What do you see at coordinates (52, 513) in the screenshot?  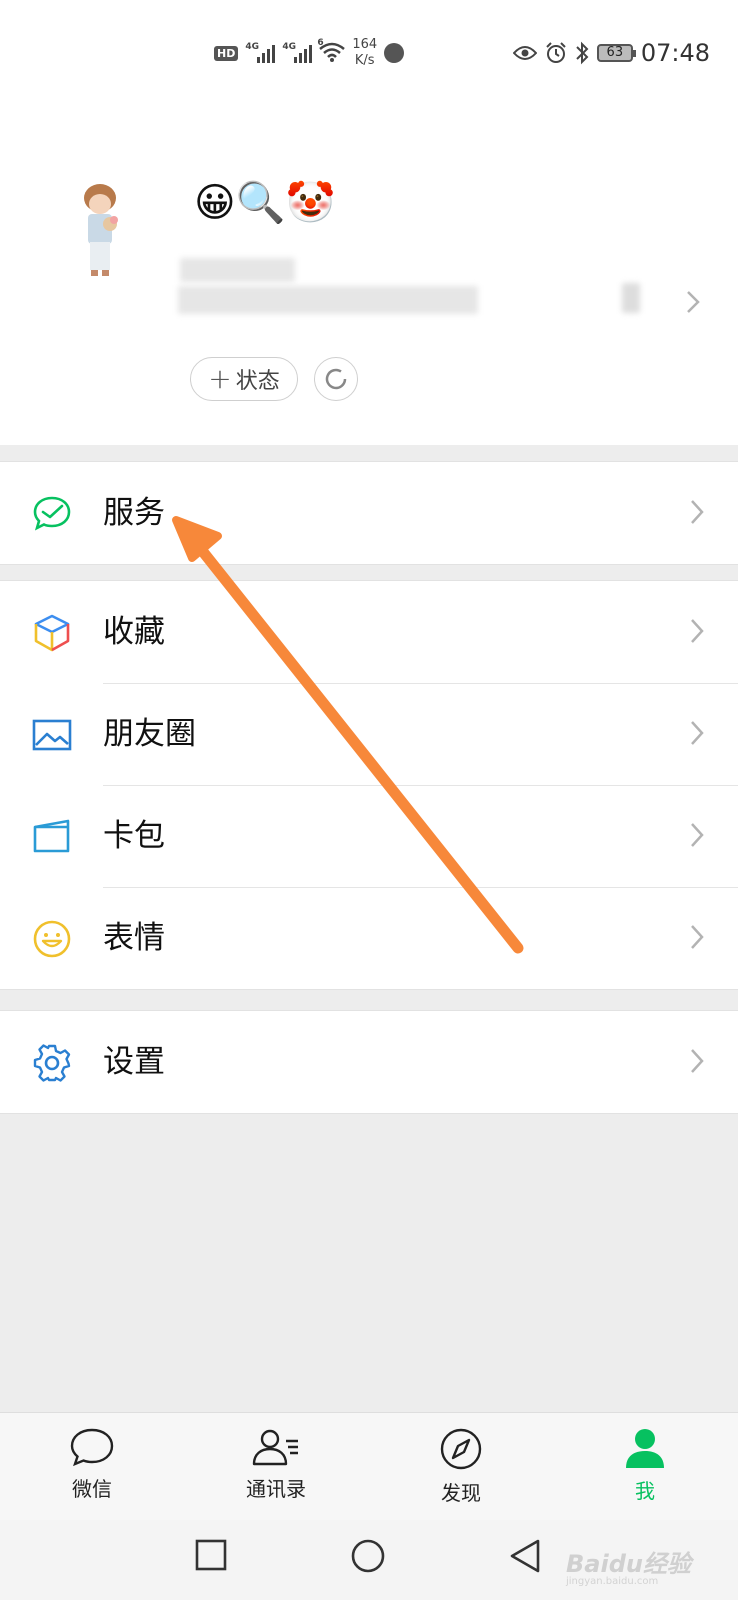 I see `services-icon` at bounding box center [52, 513].